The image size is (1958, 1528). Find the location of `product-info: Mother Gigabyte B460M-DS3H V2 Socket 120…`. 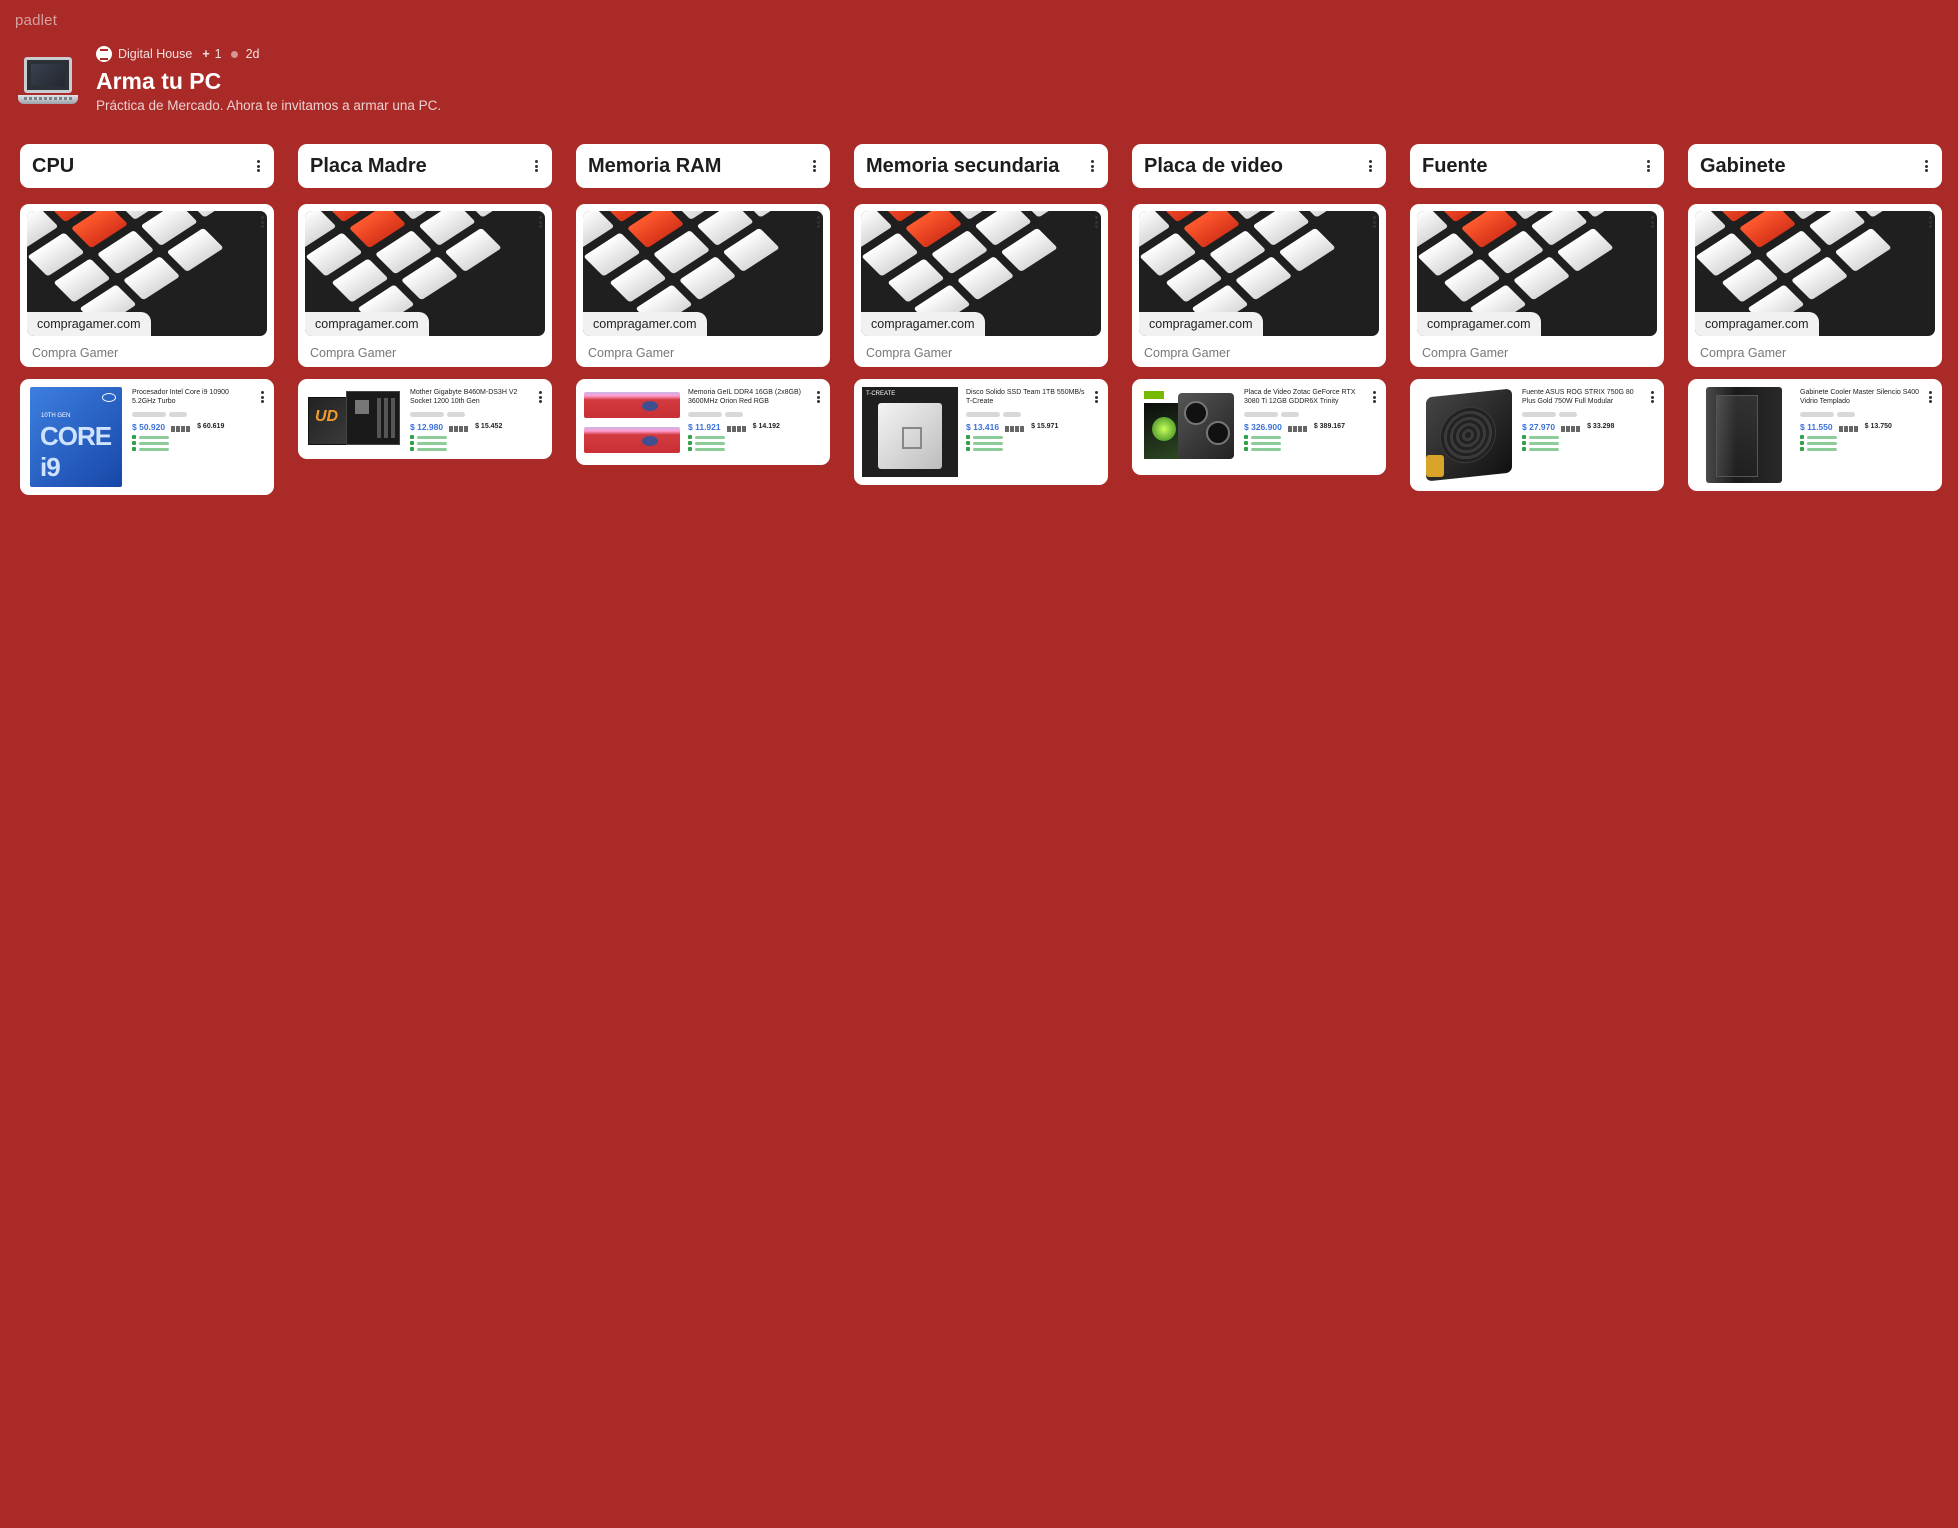

product-info: Mother Gigabyte B460M-DS3H V2 Socket 120… is located at coordinates (477, 419).